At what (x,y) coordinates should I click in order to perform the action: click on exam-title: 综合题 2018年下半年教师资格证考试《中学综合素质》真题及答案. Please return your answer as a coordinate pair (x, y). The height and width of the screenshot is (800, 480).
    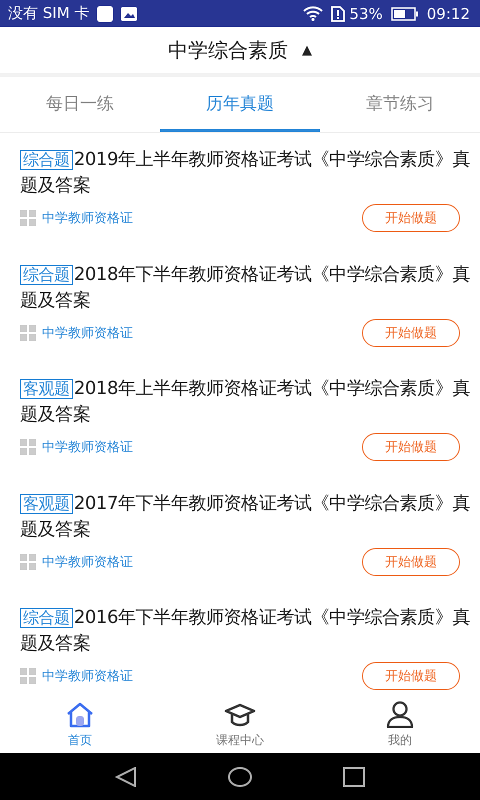
    Looking at the image, I should click on (247, 288).